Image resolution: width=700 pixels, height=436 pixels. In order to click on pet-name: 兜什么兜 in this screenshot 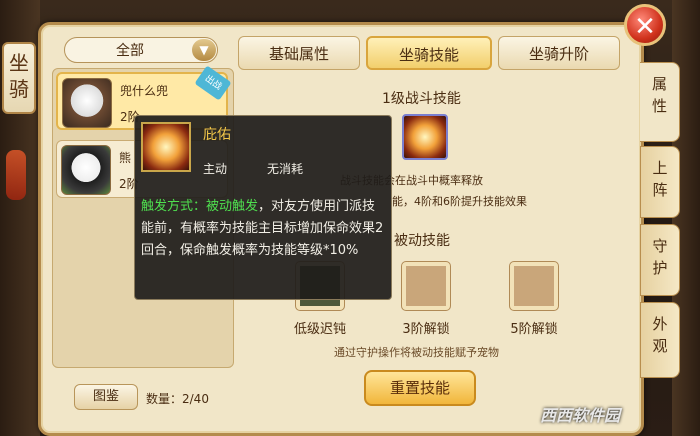, I will do `click(144, 91)`.